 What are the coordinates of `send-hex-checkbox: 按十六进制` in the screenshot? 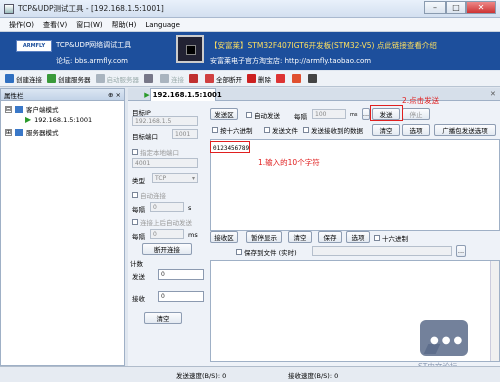 It's located at (232, 130).